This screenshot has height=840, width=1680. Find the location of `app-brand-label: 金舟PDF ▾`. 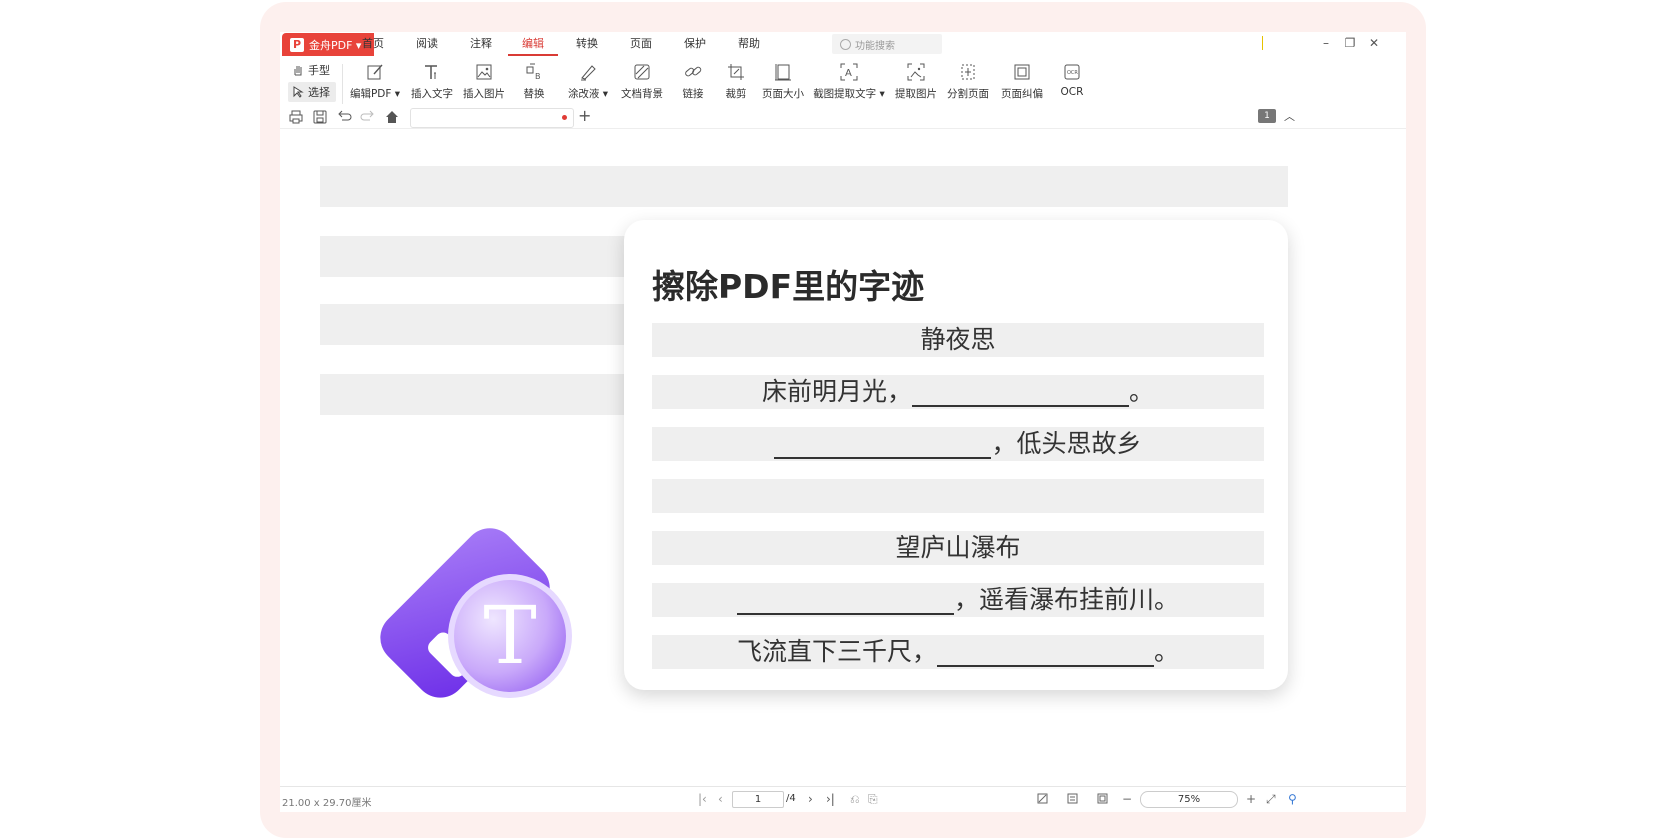

app-brand-label: 金舟PDF ▾ is located at coordinates (335, 45).